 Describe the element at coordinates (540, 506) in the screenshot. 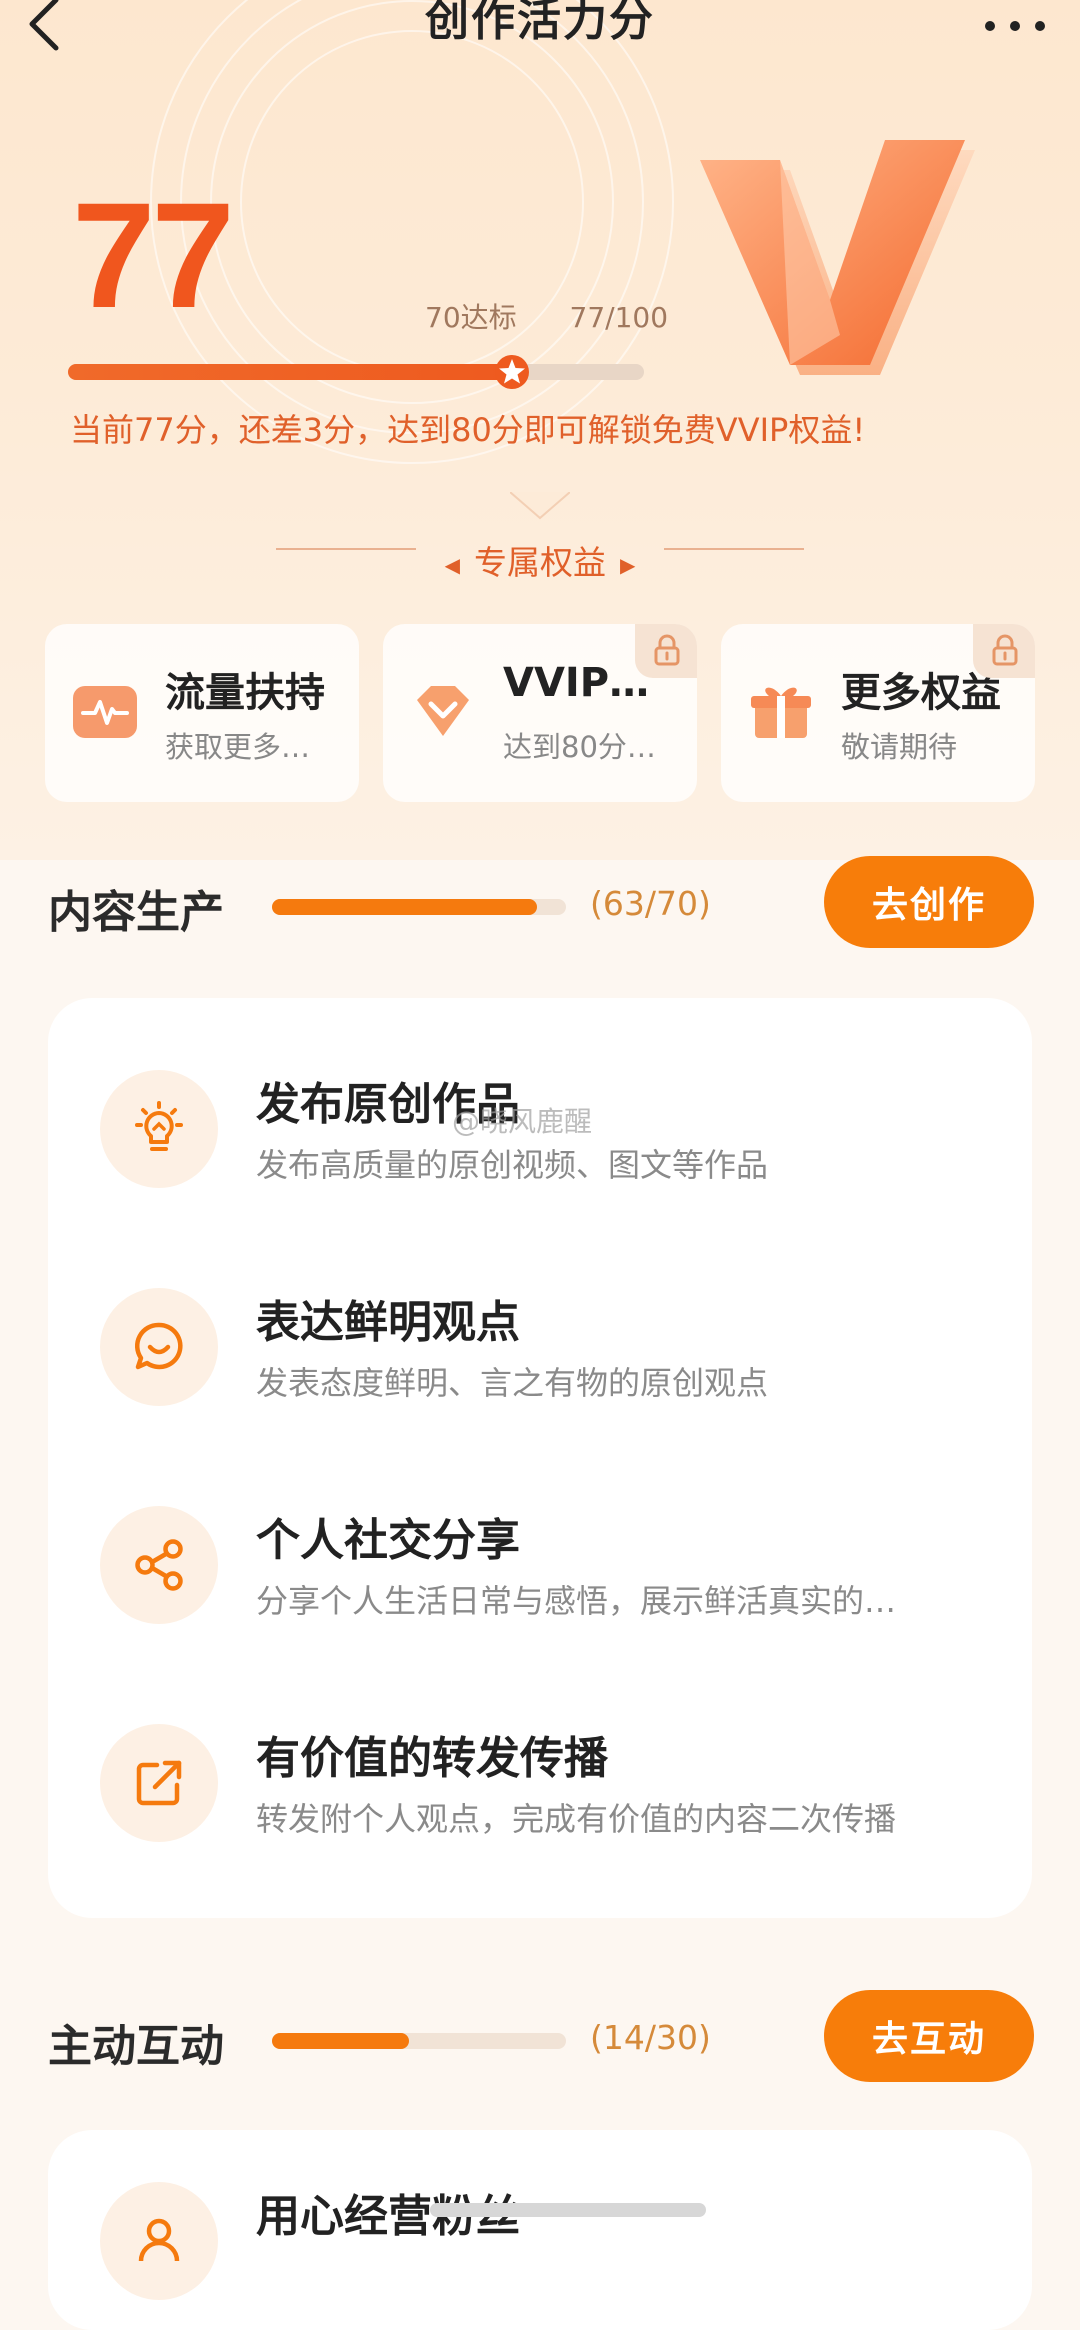

I see `hero-pointer` at that location.